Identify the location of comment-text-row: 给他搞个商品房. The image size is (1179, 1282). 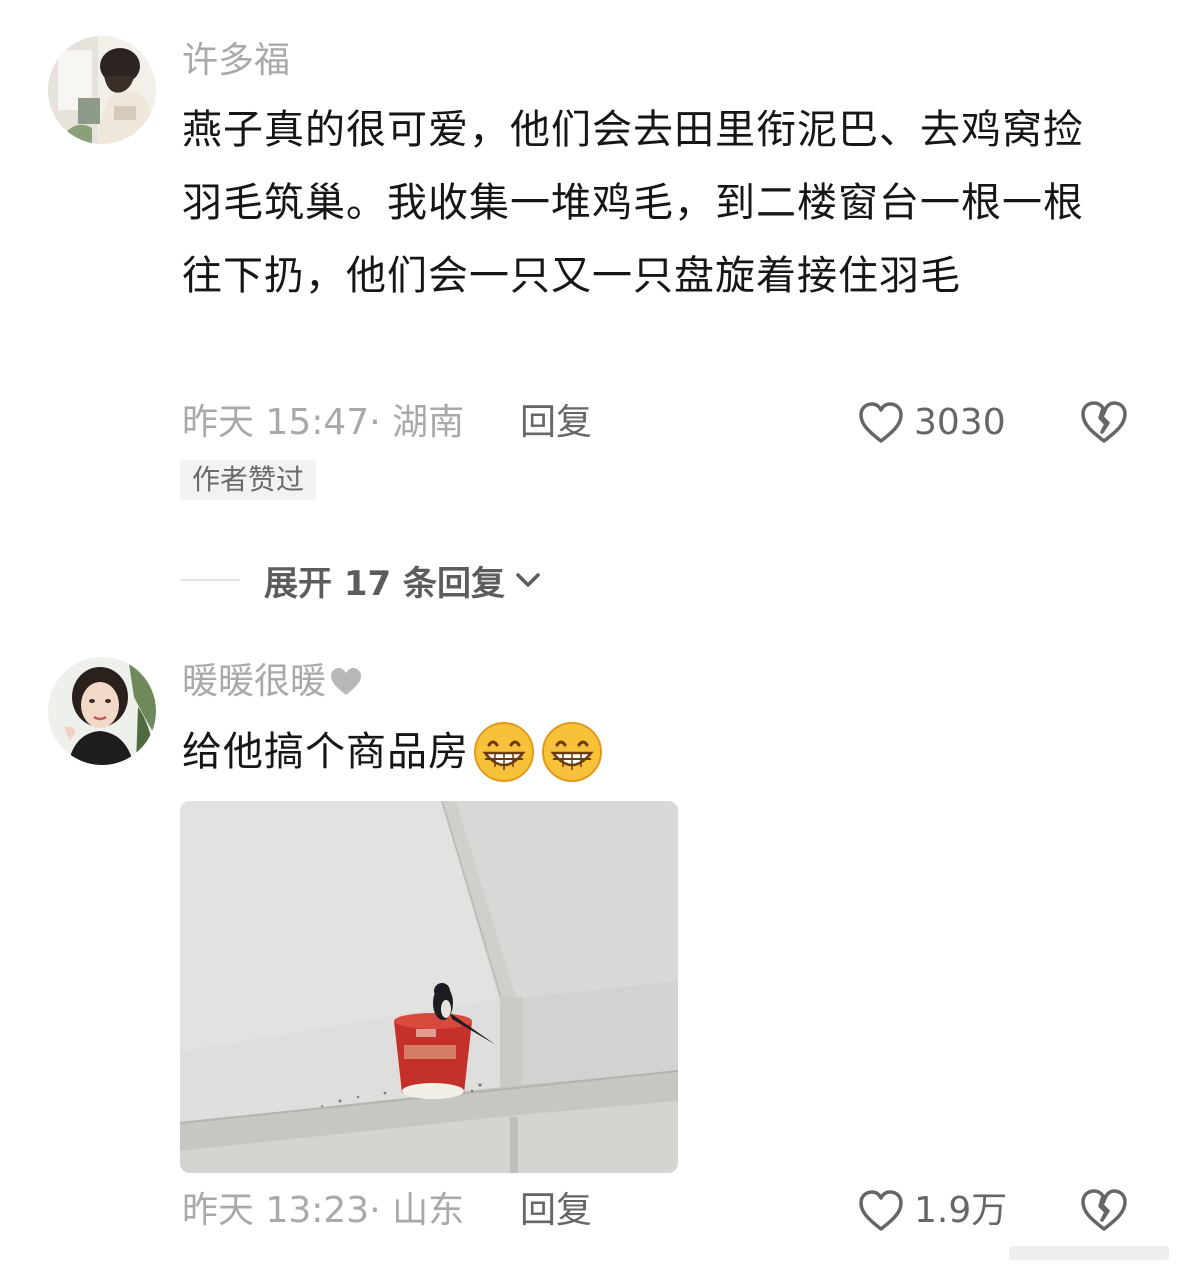
(392, 752).